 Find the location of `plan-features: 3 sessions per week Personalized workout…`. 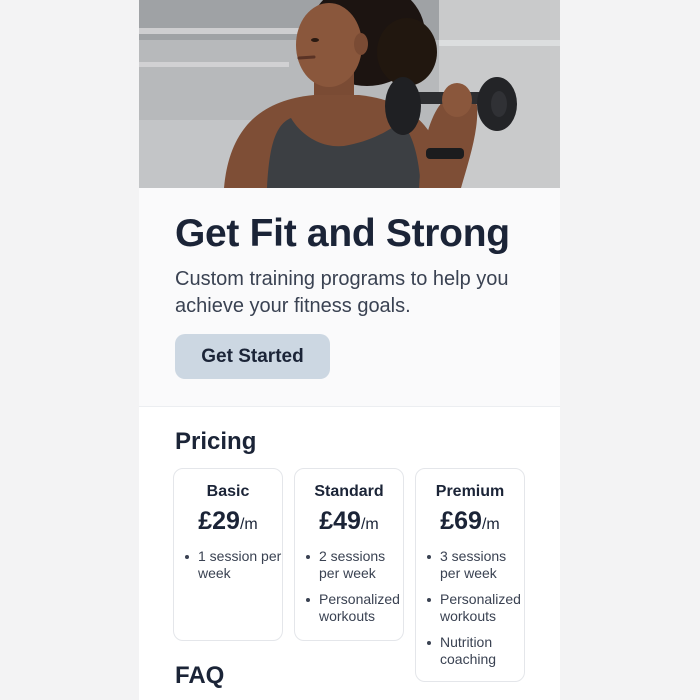

plan-features: 3 sessions per week Personalized workout… is located at coordinates (470, 608).